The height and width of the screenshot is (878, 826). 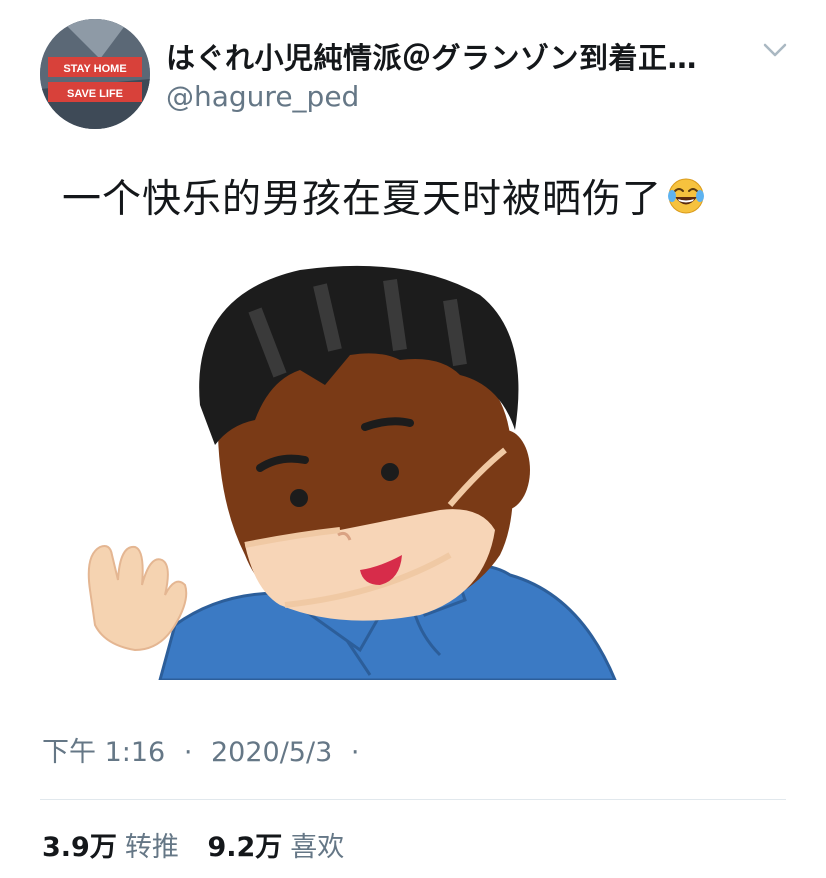 What do you see at coordinates (95, 94) in the screenshot?
I see `avatar-badge-line2: SAVE LIFE` at bounding box center [95, 94].